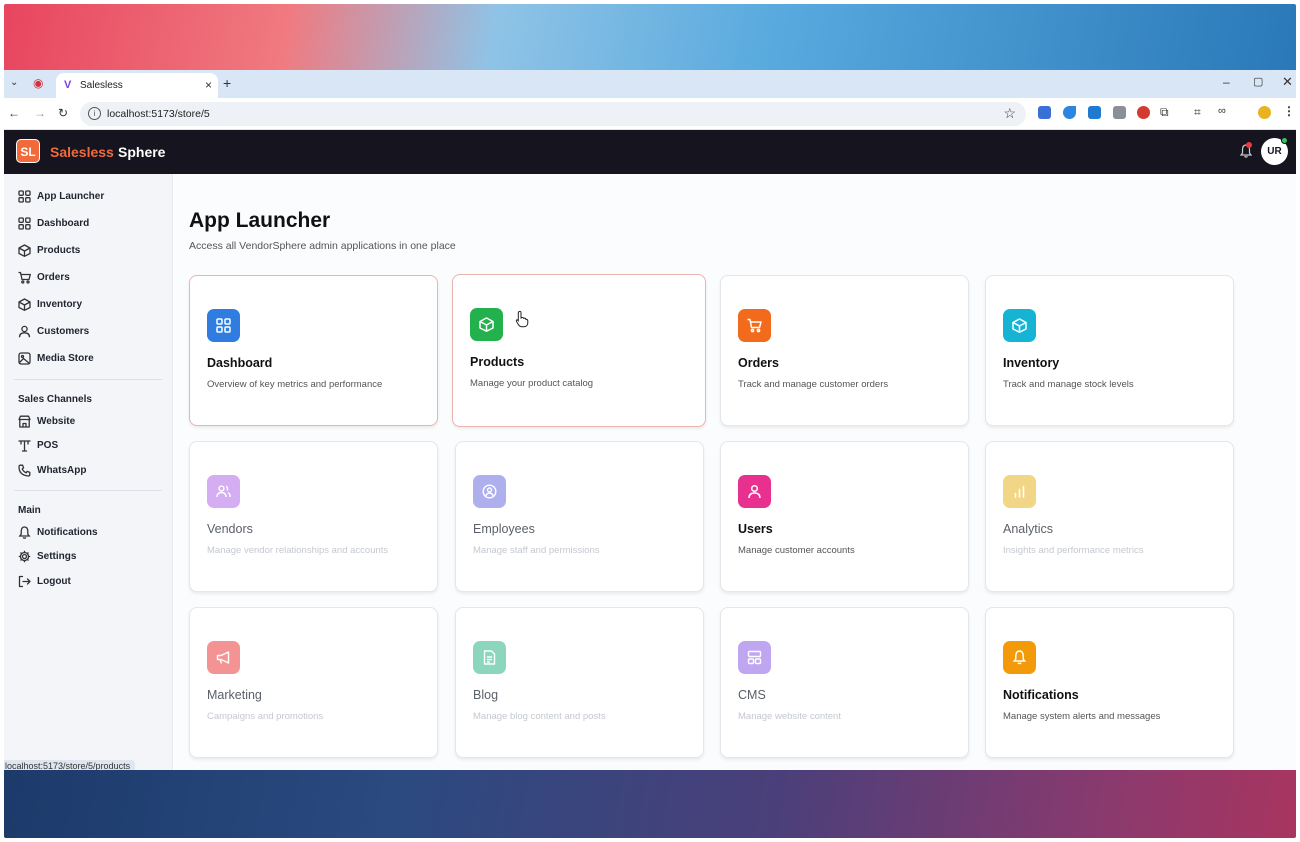 The image size is (1300, 842). Describe the element at coordinates (90, 224) in the screenshot. I see `sidebar-item-dashboard: Dashboard` at that location.